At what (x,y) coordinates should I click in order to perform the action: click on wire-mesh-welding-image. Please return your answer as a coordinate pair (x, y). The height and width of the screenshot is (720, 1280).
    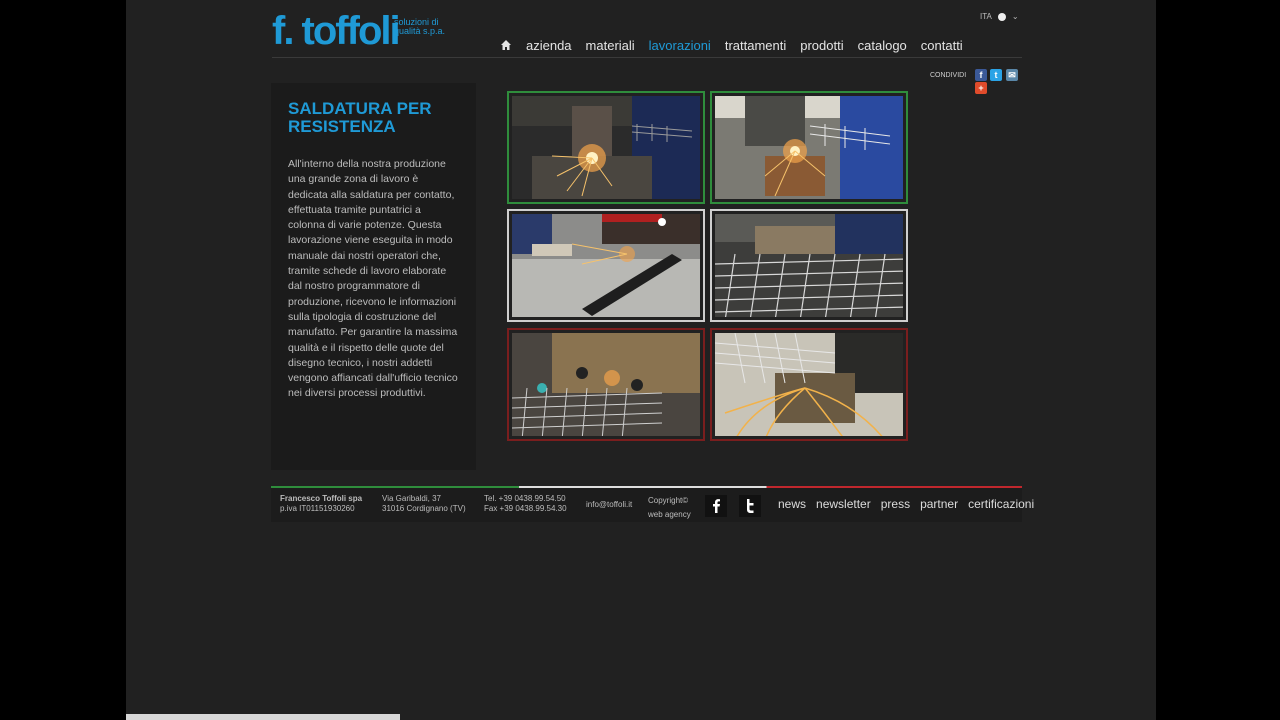
    Looking at the image, I should click on (809, 265).